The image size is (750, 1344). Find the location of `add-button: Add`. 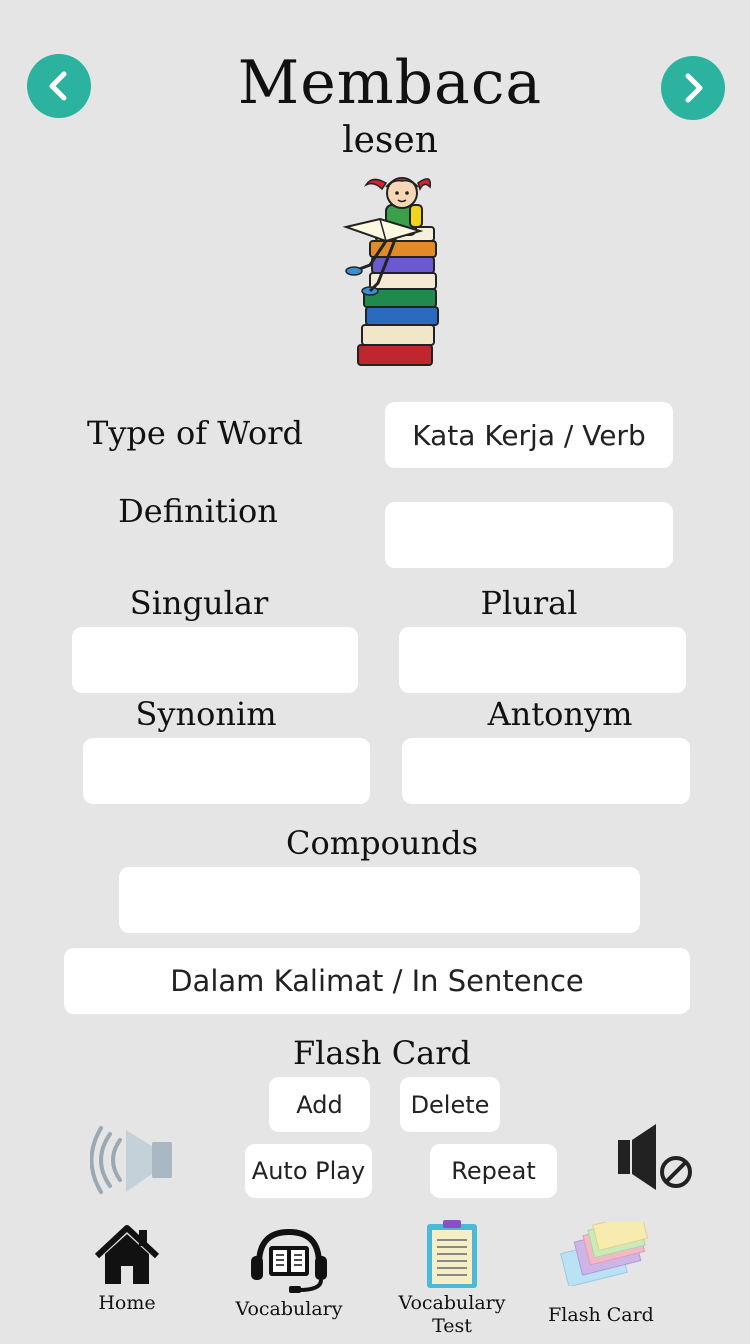

add-button: Add is located at coordinates (319, 1104).